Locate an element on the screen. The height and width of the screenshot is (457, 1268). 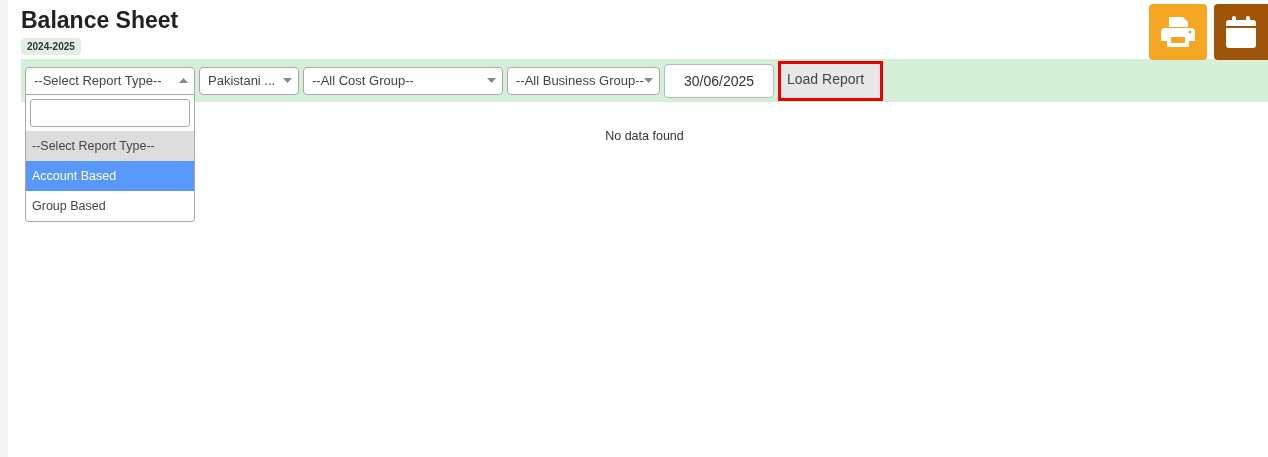
calendar-icon is located at coordinates (1241, 32).